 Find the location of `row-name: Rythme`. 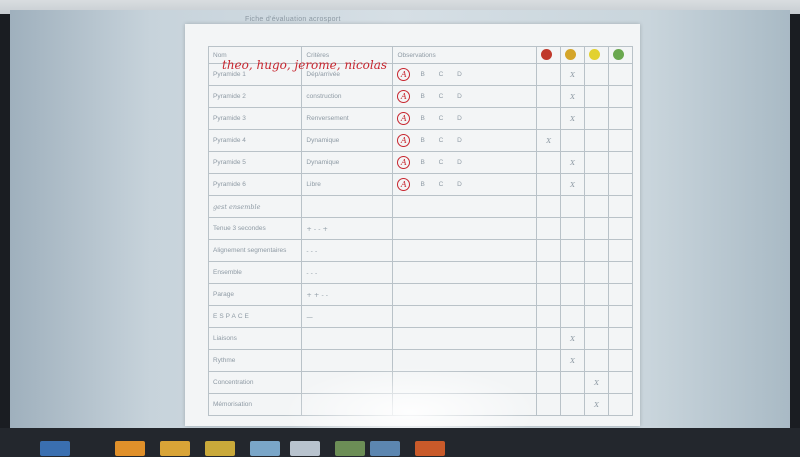

row-name: Rythme is located at coordinates (255, 360).